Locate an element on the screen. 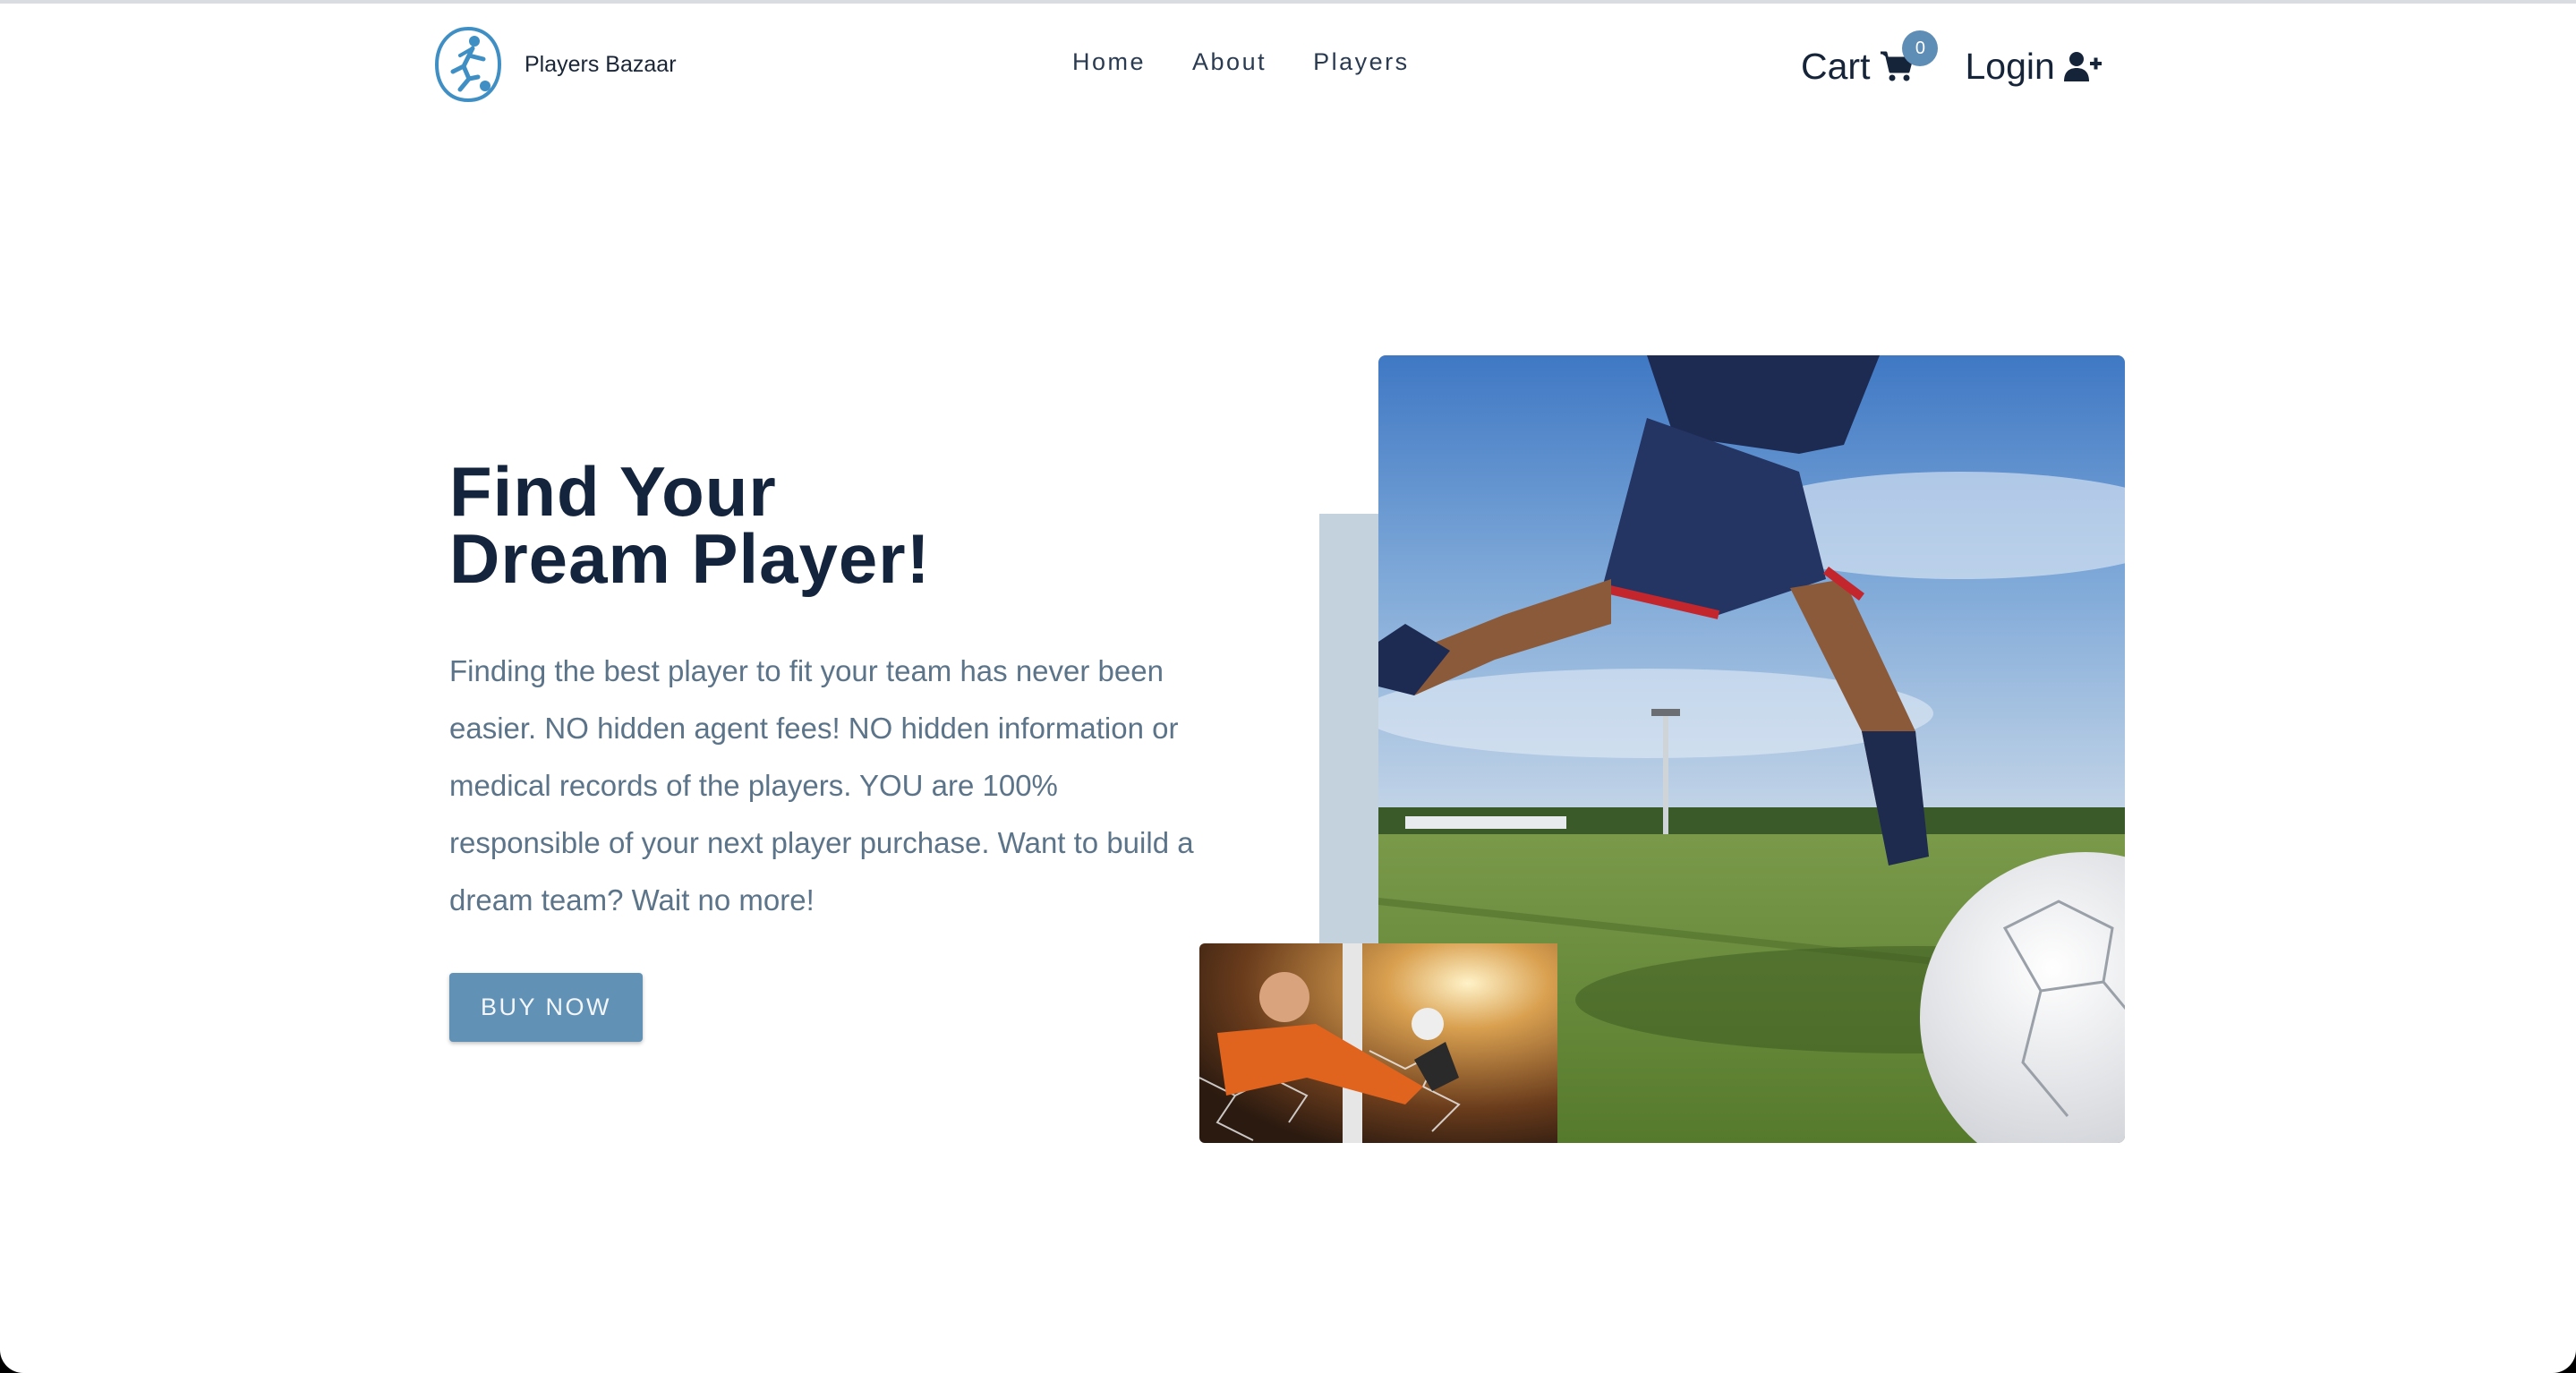 The width and height of the screenshot is (2576, 1373). hero-title-line2: Dream Player! is located at coordinates (690, 558).